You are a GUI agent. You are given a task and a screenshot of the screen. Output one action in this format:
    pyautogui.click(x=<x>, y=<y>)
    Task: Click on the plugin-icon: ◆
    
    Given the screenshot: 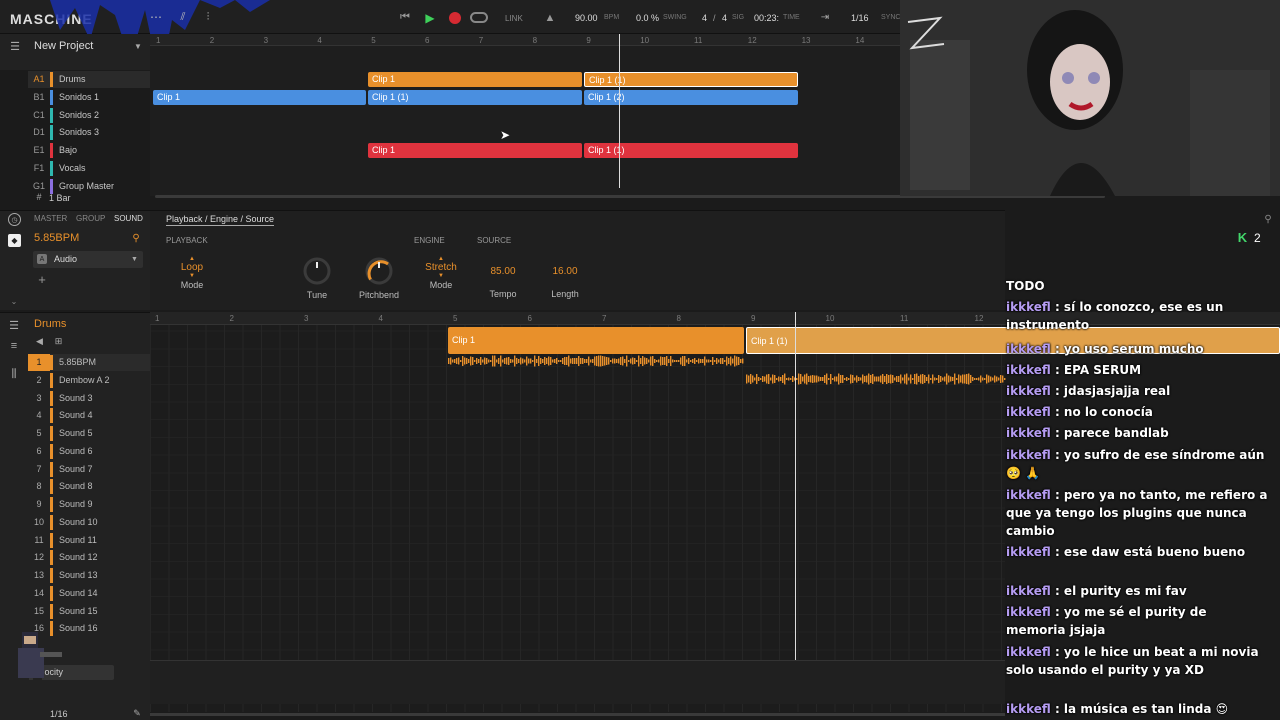 What is the action you would take?
    pyautogui.click(x=14, y=240)
    